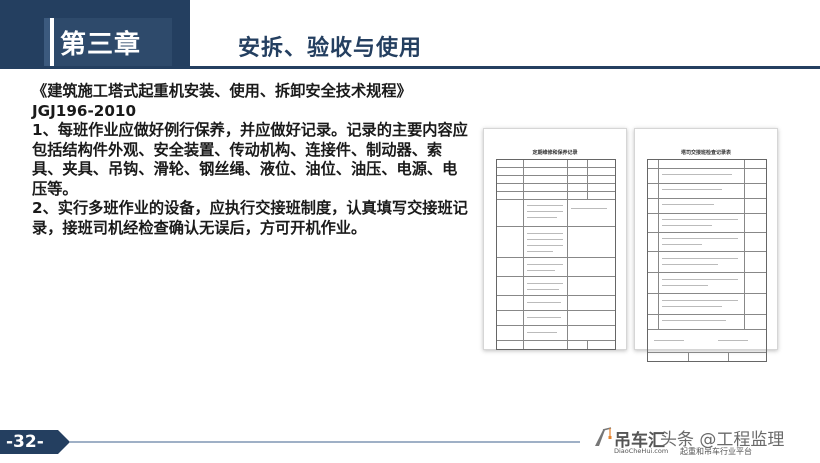  I want to click on chapter-label: 第三章, so click(101, 45).